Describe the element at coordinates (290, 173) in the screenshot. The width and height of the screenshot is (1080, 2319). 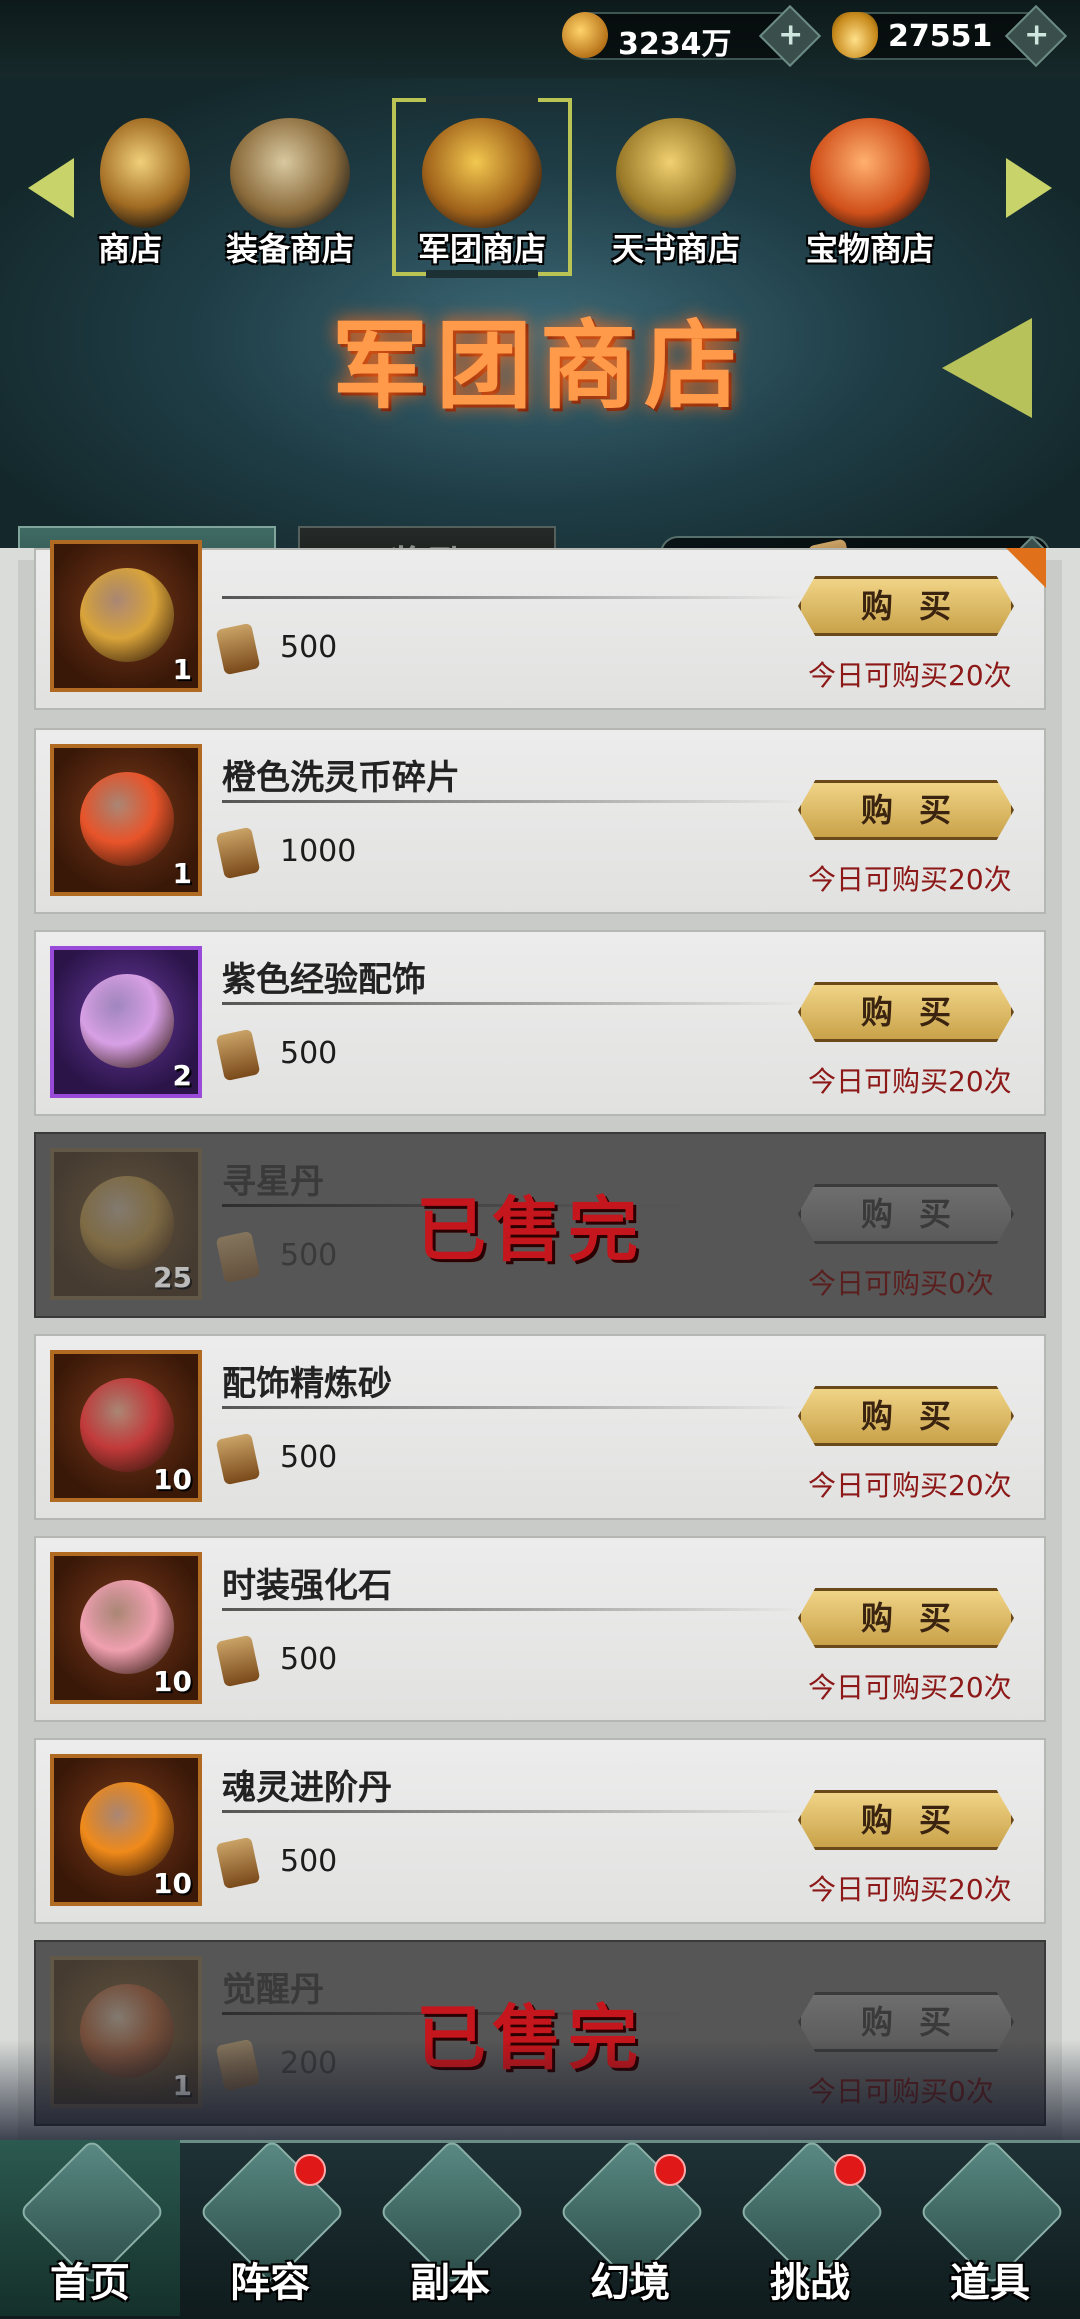
I see `equipment-shop-icon` at that location.